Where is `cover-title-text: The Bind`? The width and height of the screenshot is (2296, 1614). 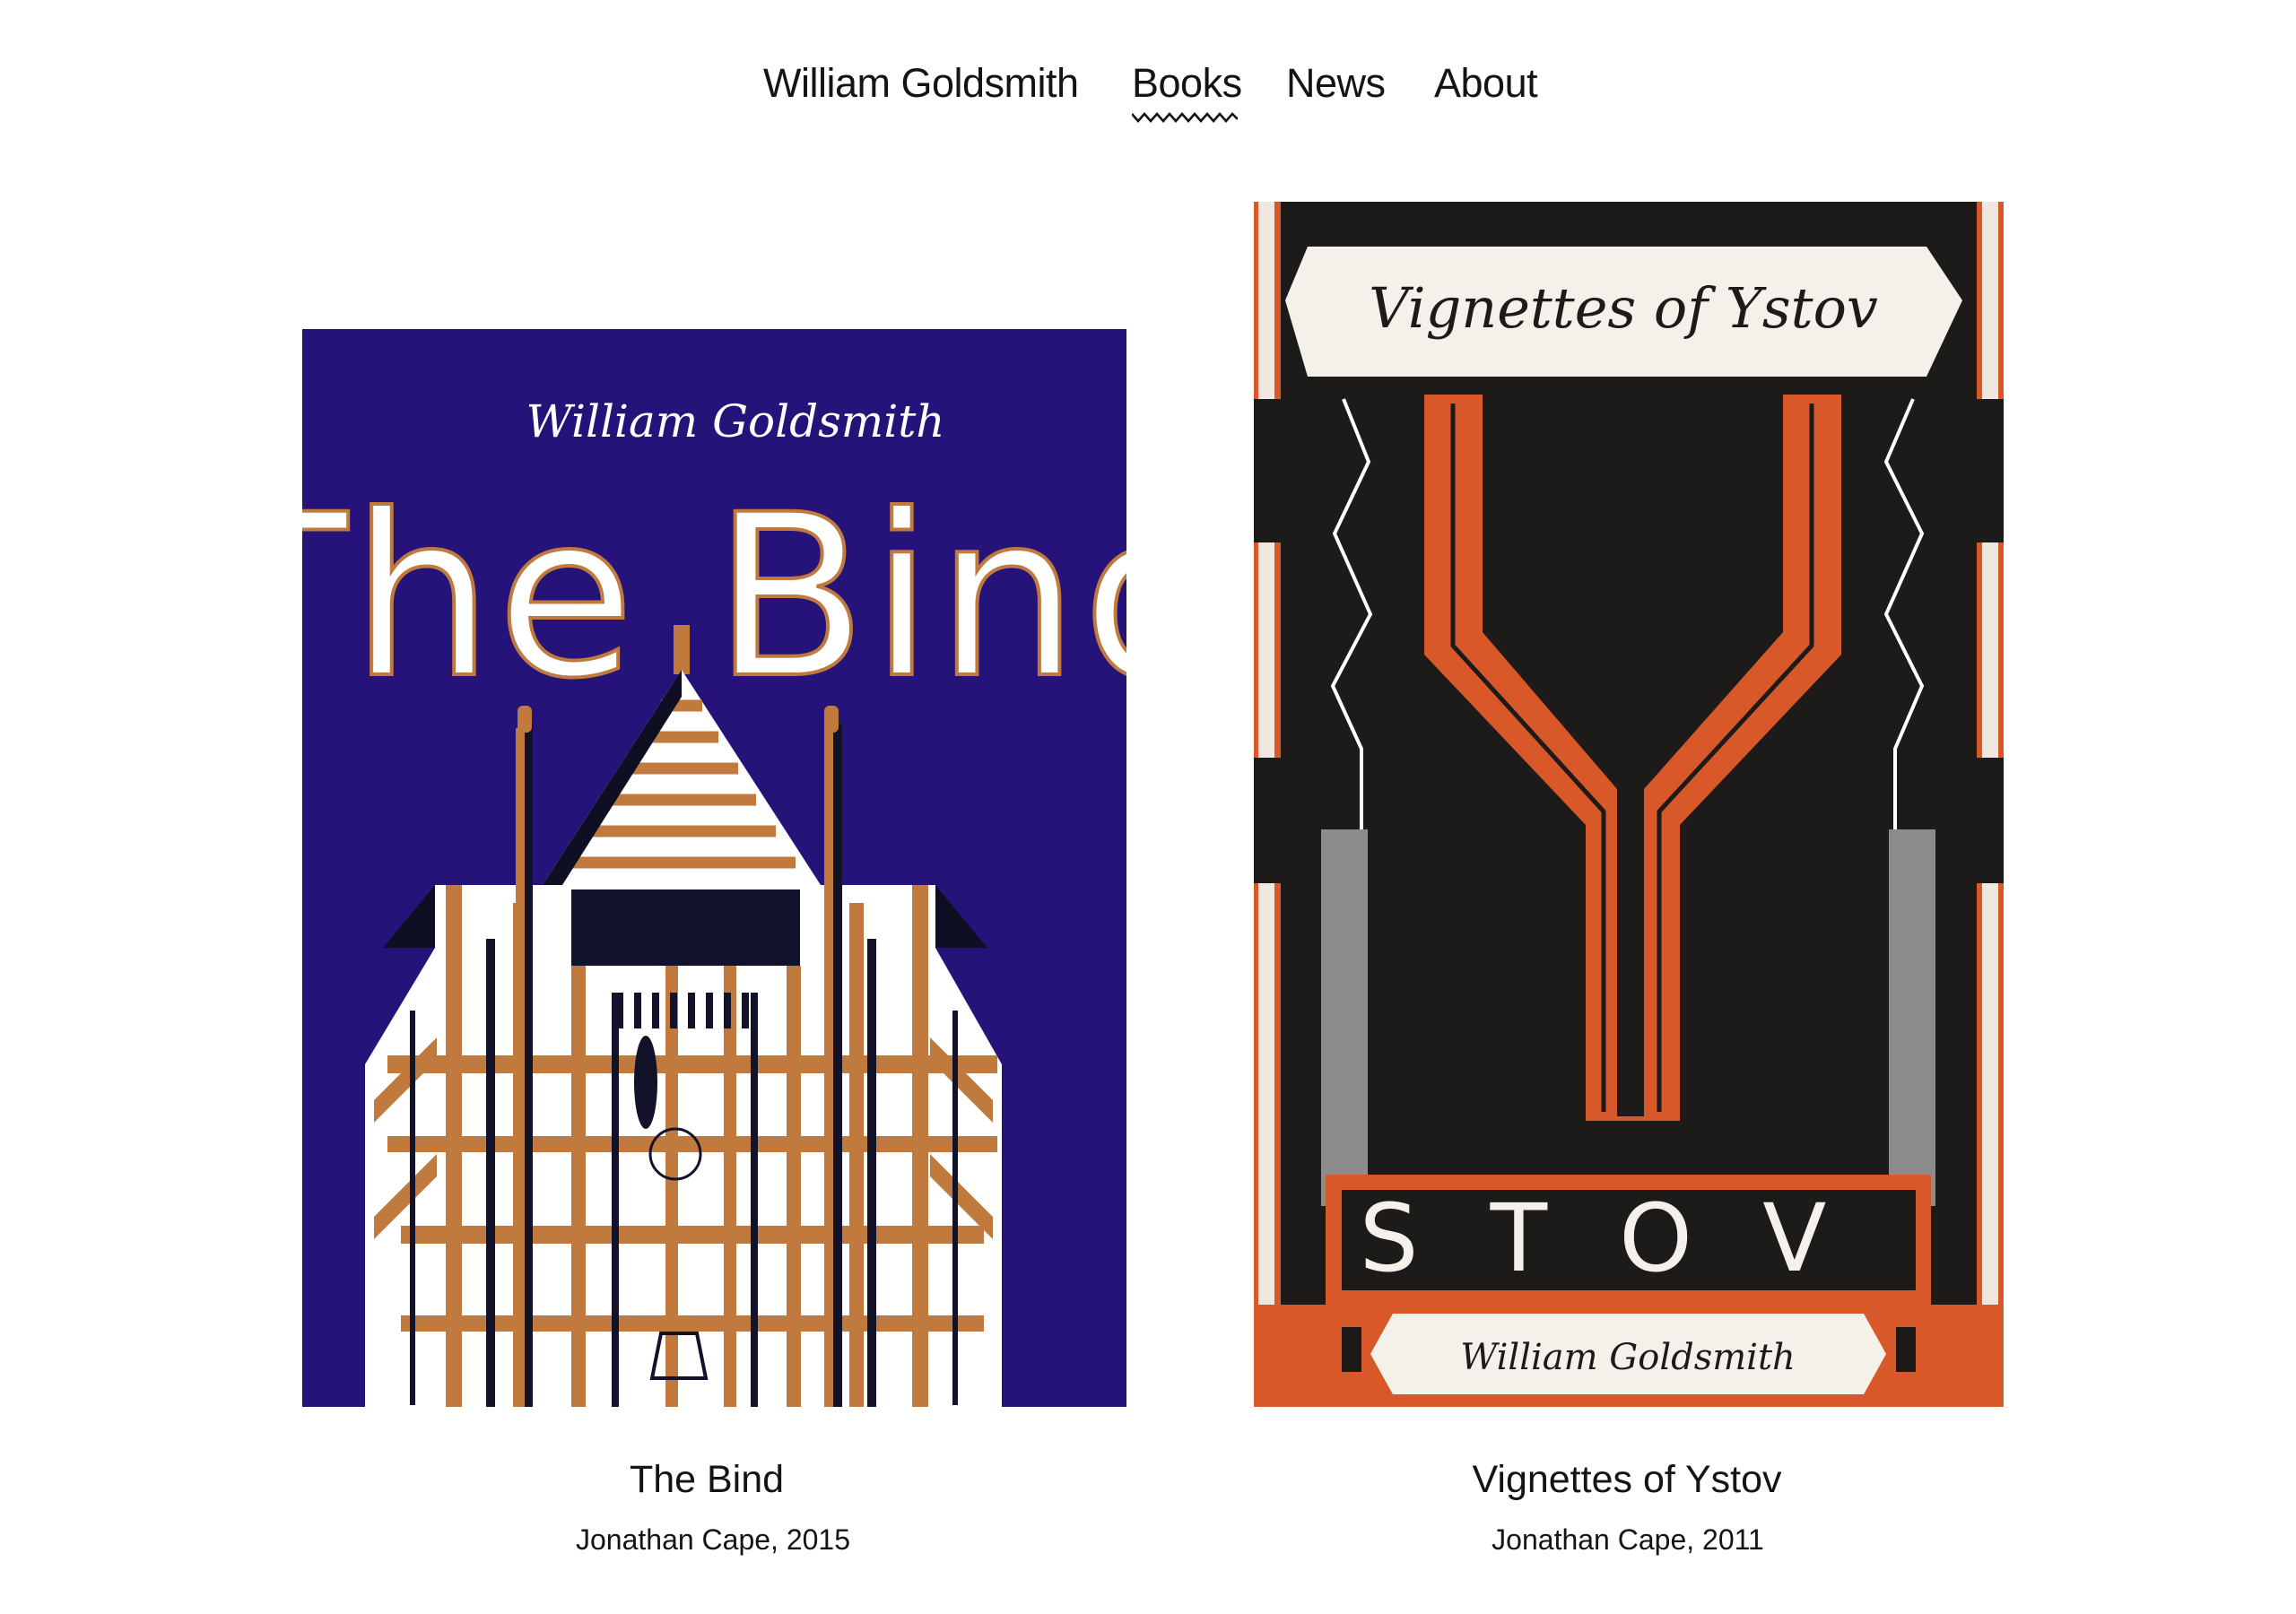
cover-title-text: The Bind is located at coordinates (714, 596).